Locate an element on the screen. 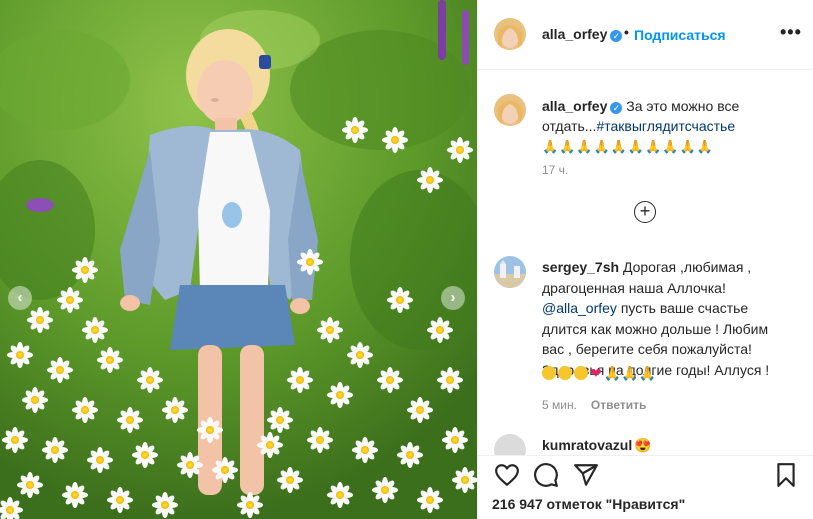 This screenshot has width=813, height=519. commenter-avatar is located at coordinates (510, 272).